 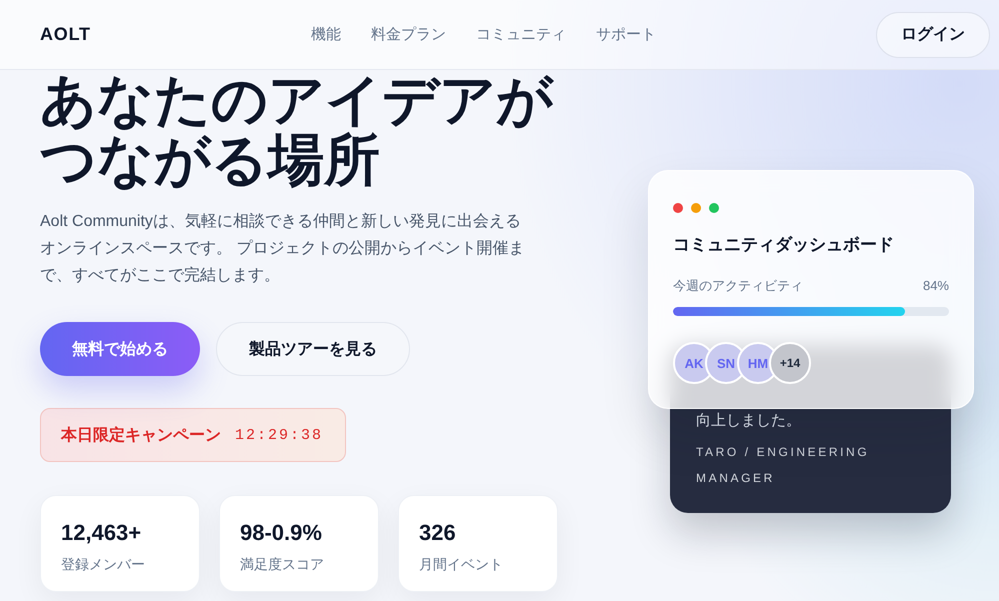 I want to click on logo: AOLT, so click(x=65, y=34).